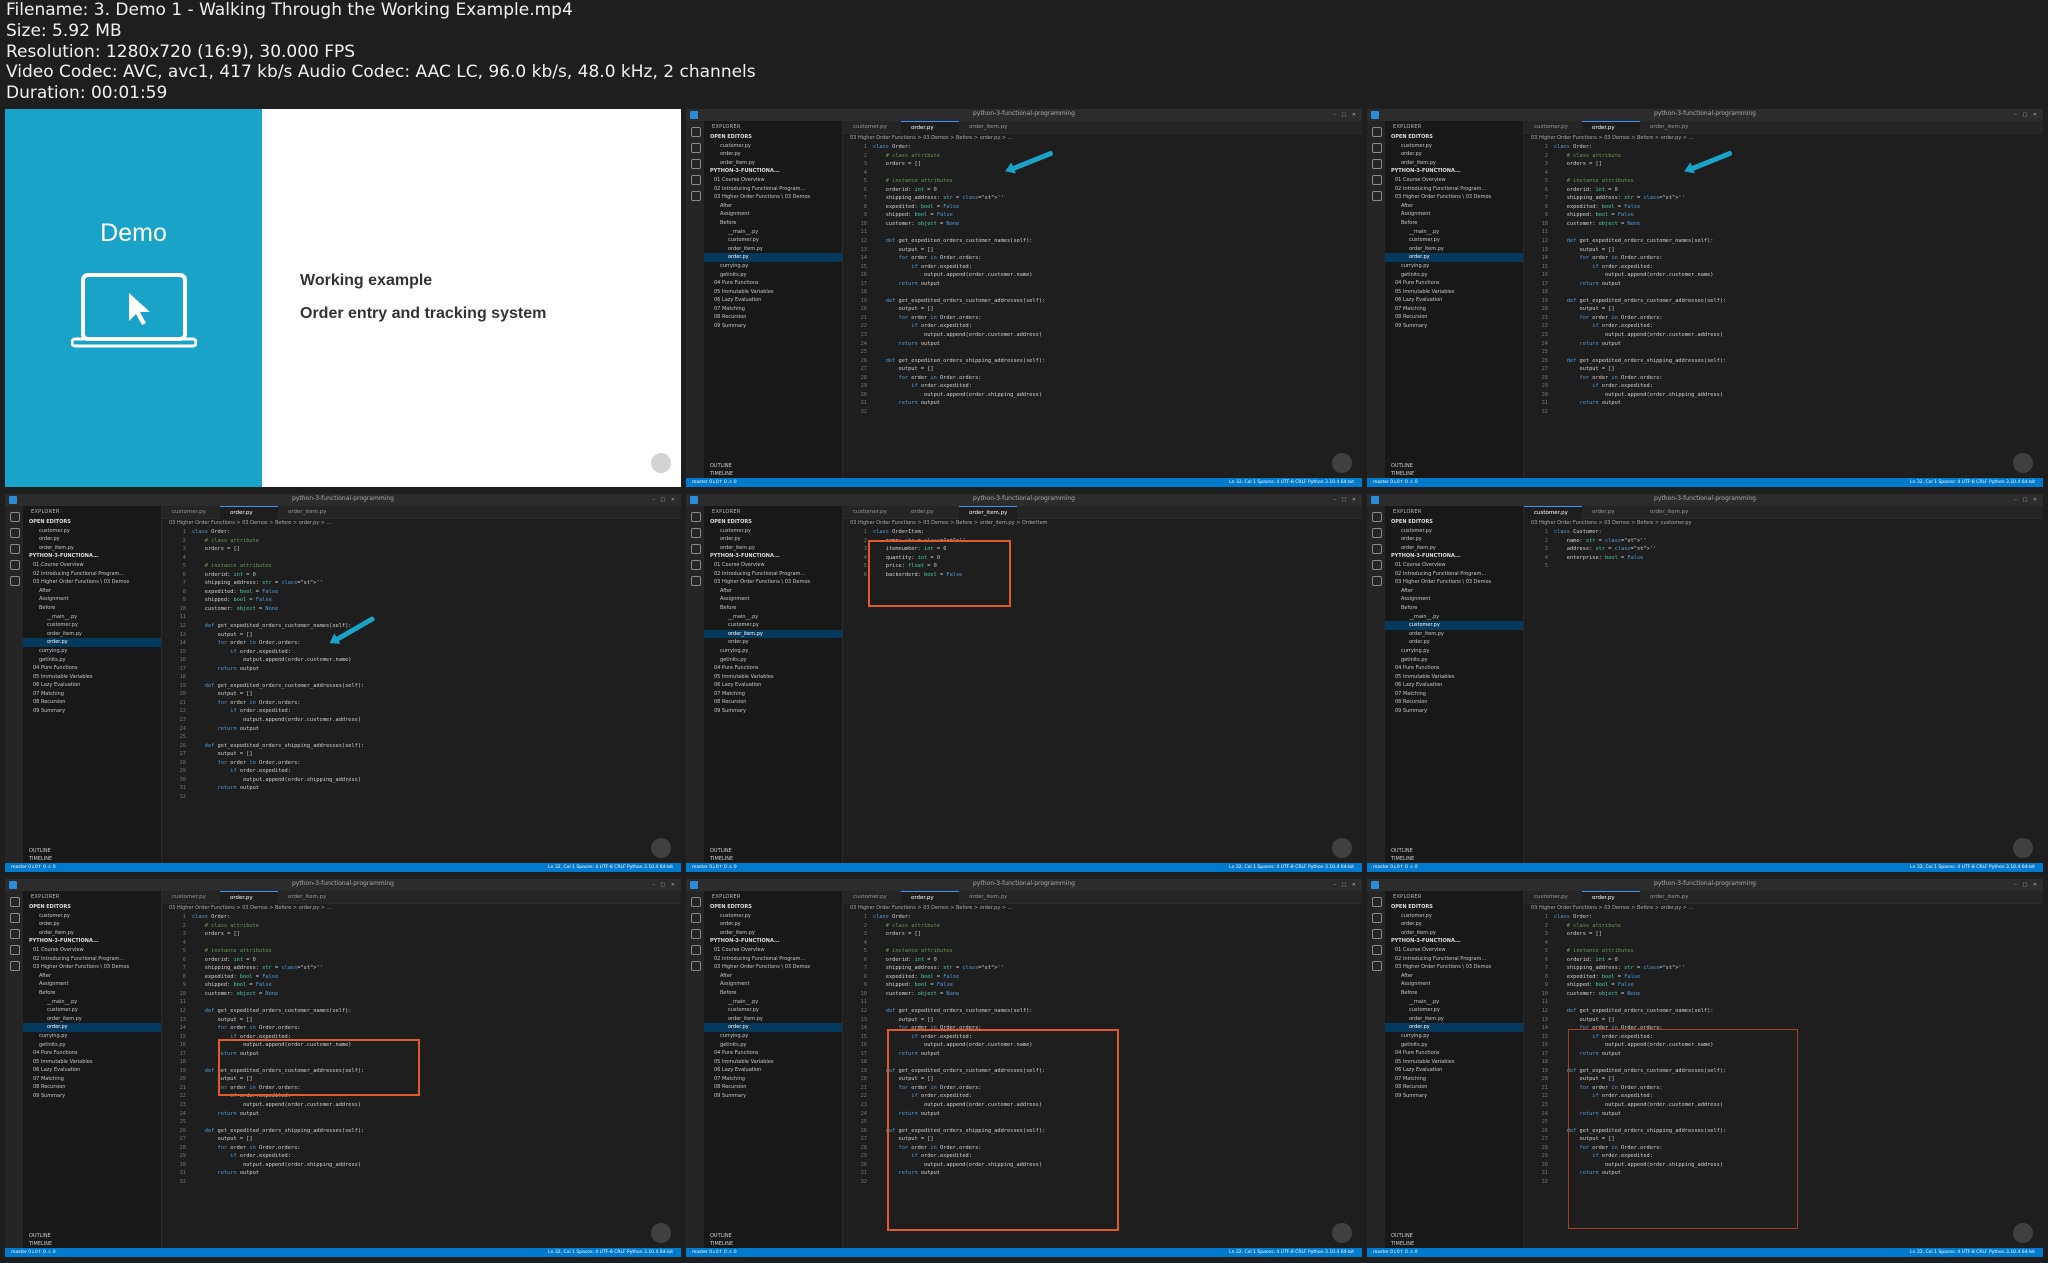 The image size is (2048, 1263). I want to click on tree-item: order_item.py, so click(773, 1019).